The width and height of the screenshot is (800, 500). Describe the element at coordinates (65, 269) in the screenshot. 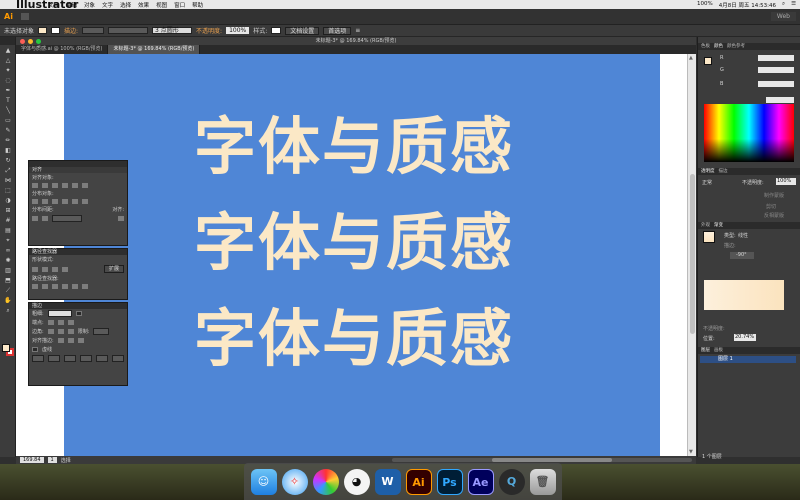

I see `exclude-icon` at that location.